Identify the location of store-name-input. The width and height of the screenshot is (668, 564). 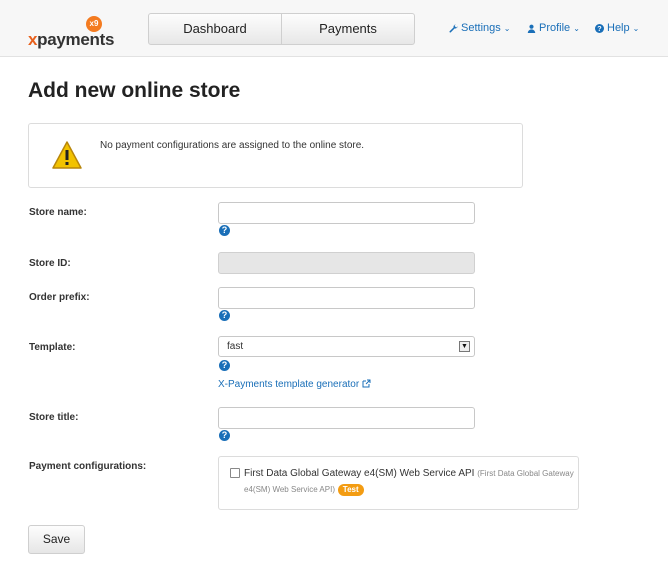
(346, 213).